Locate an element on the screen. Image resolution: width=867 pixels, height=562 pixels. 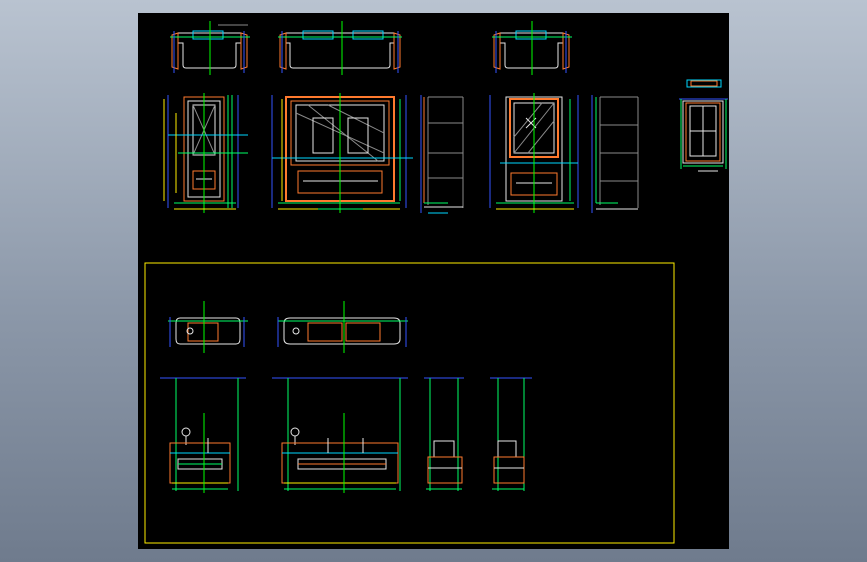
elevation-a is located at coordinates (205, 153).